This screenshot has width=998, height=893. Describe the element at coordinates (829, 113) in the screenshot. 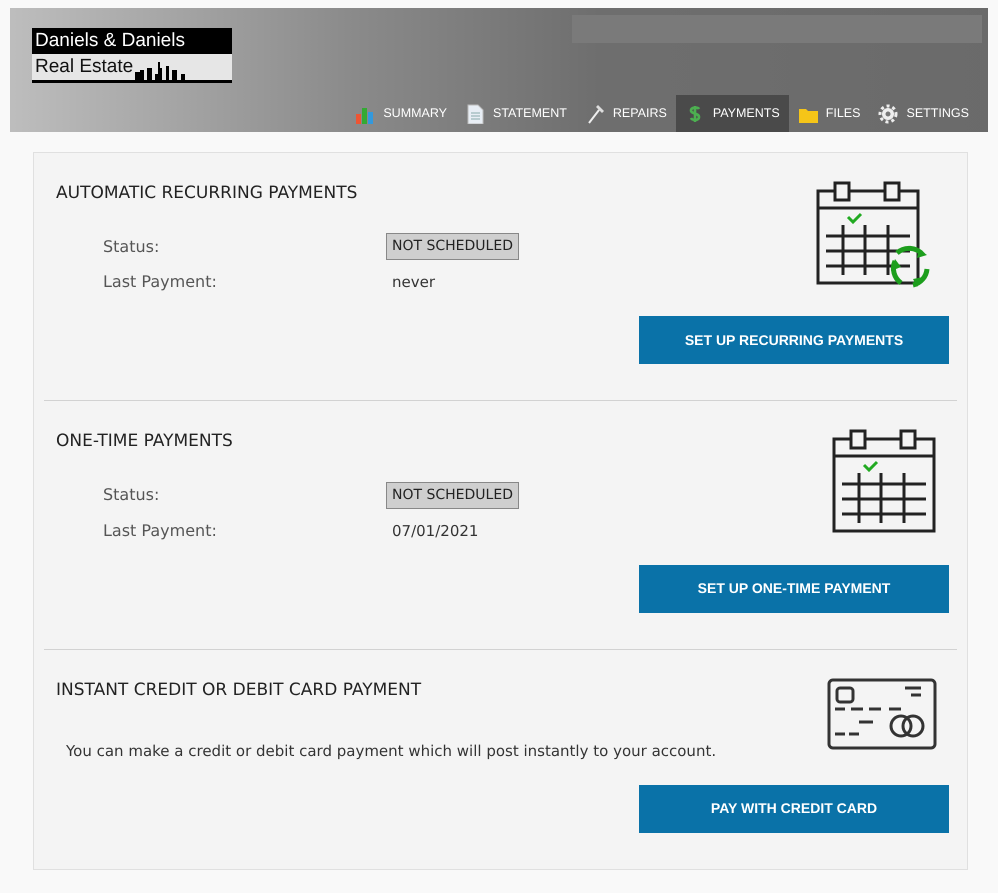

I see `nav-tab: FILES` at that location.